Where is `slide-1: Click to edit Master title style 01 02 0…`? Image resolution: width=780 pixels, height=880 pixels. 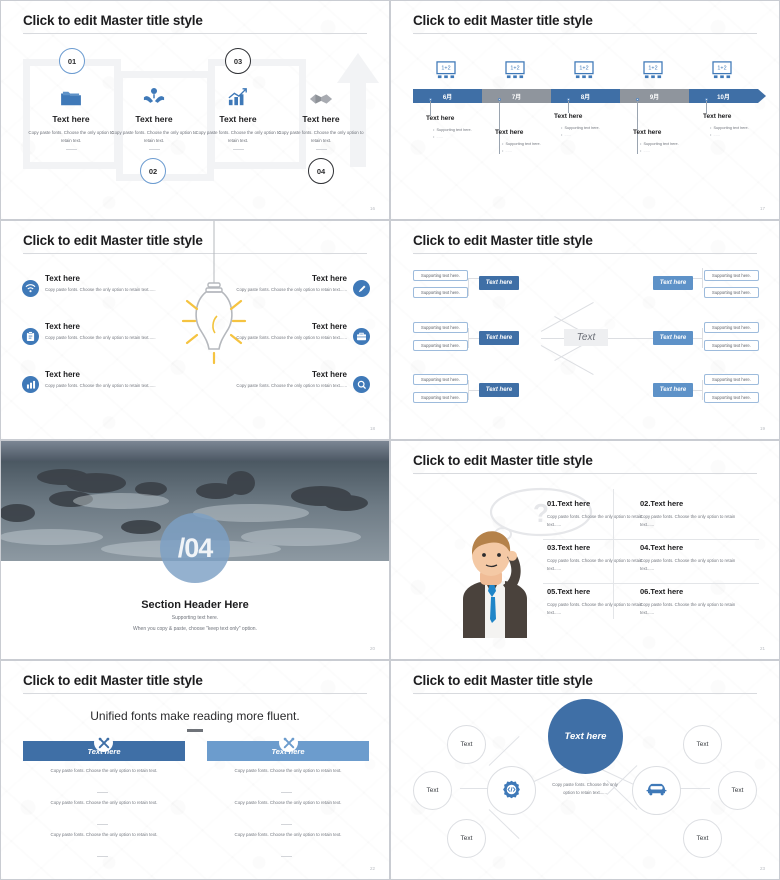 slide-1: Click to edit Master title style 01 02 0… is located at coordinates (195, 110).